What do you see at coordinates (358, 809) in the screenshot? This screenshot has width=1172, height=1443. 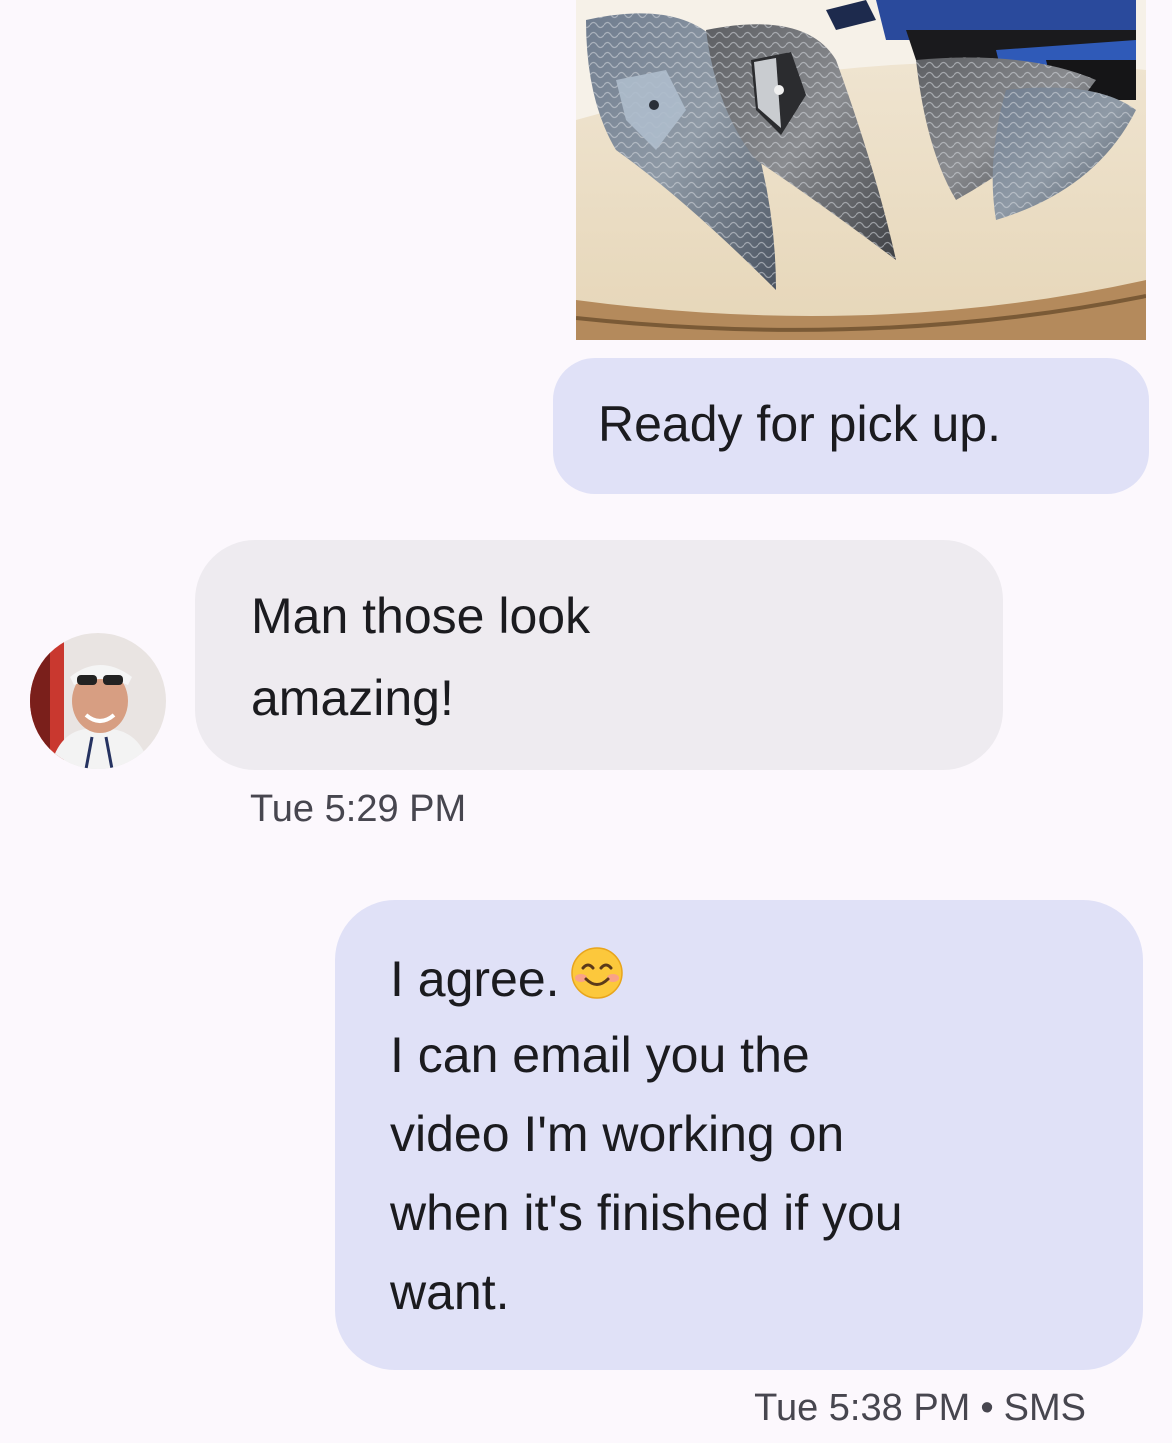 I see `message-timestamp: Tue 5:29 PM` at bounding box center [358, 809].